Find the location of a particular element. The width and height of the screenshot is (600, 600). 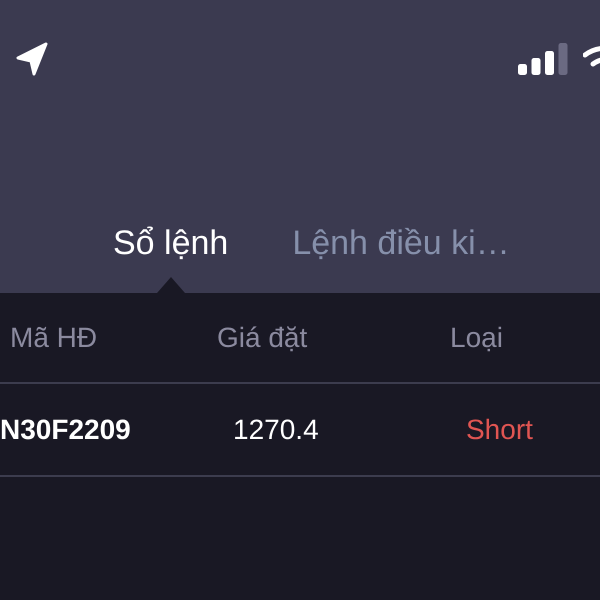

selected-tab-pointer-icon is located at coordinates (170, 285).